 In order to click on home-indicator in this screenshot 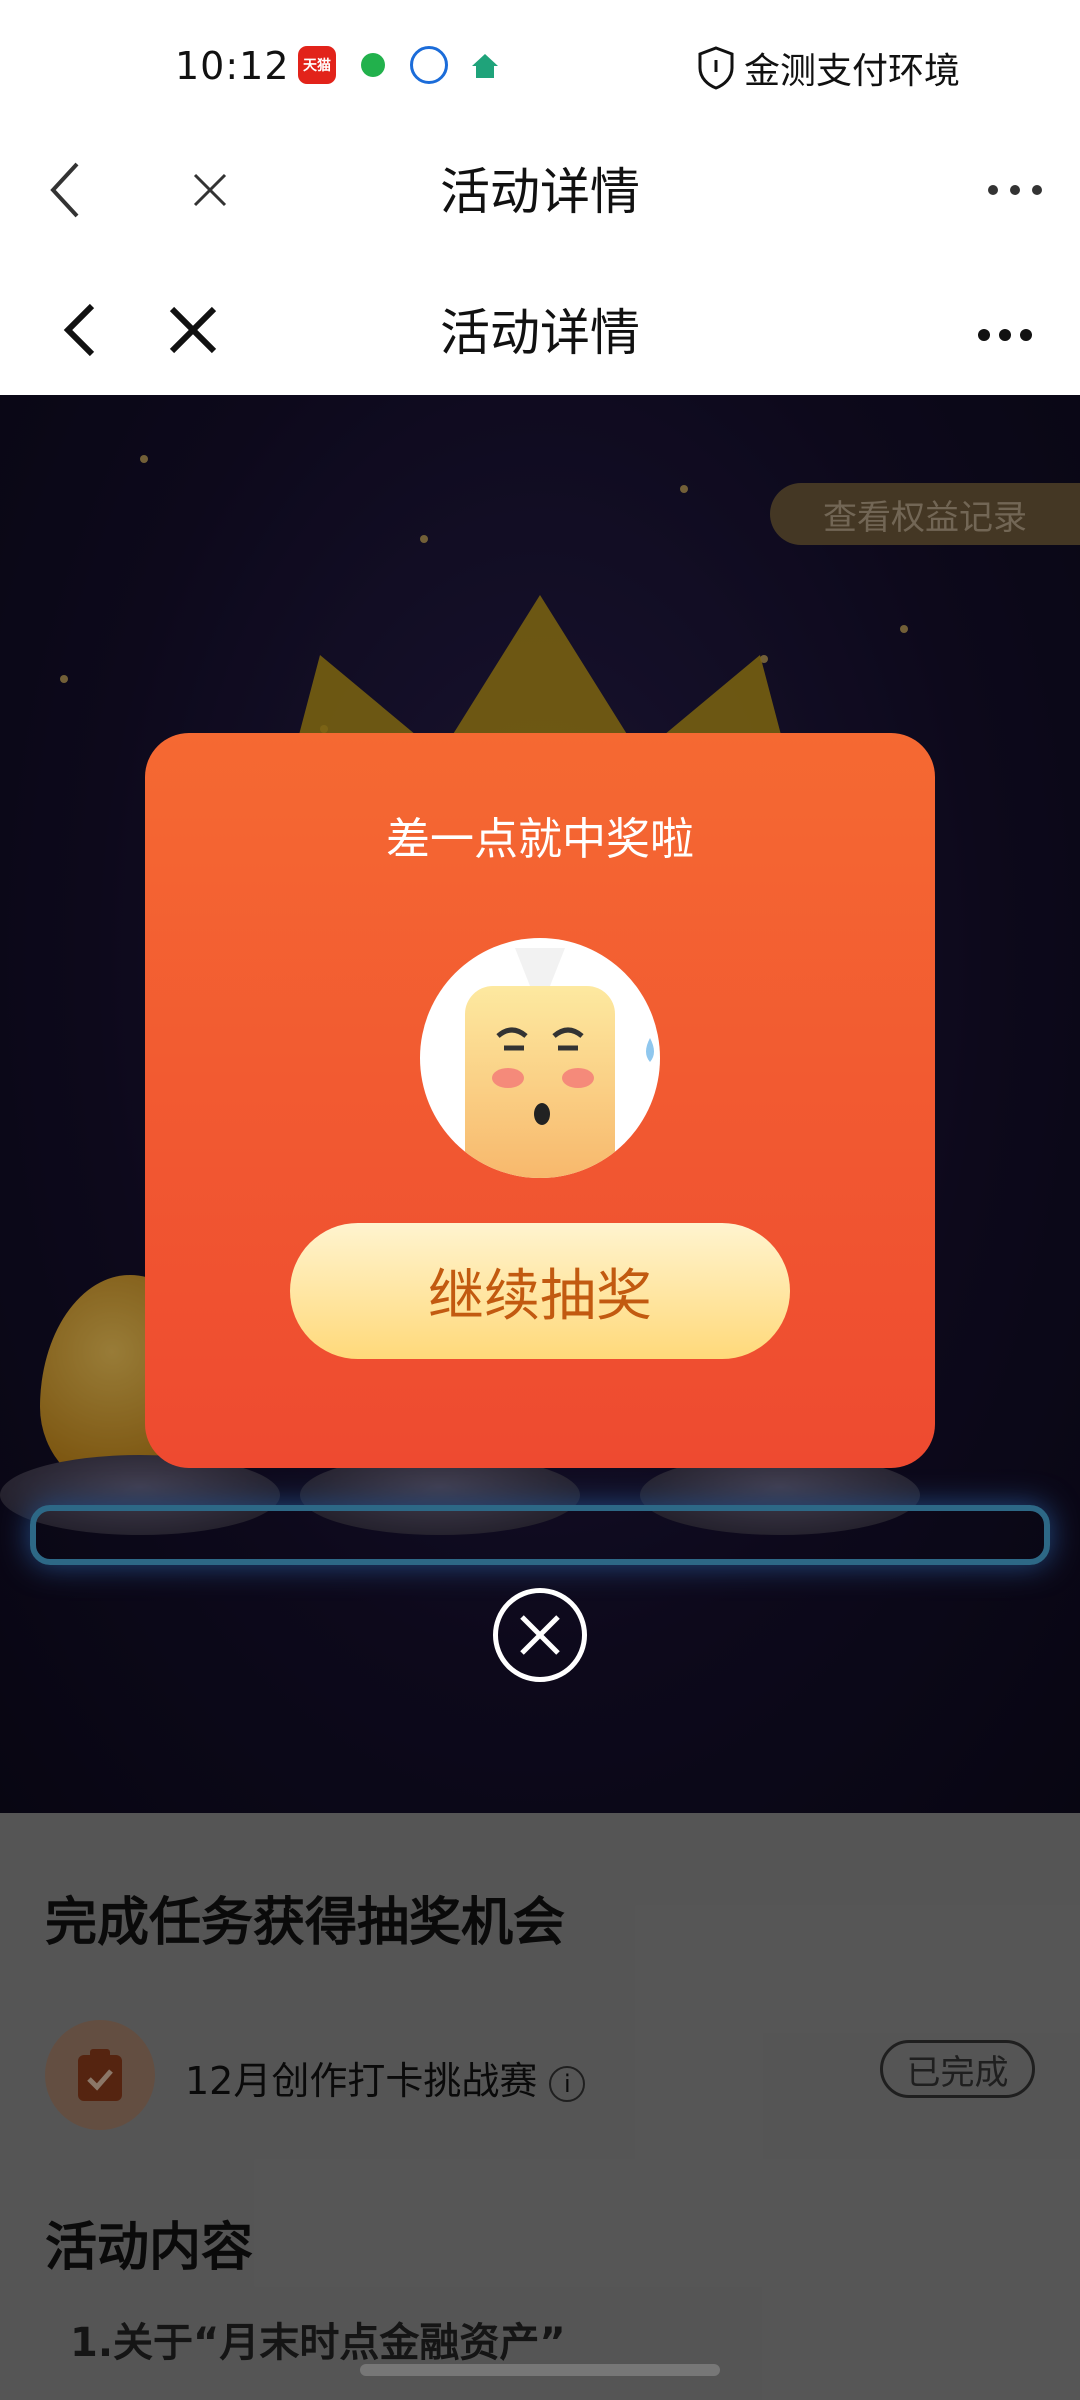, I will do `click(540, 2370)`.